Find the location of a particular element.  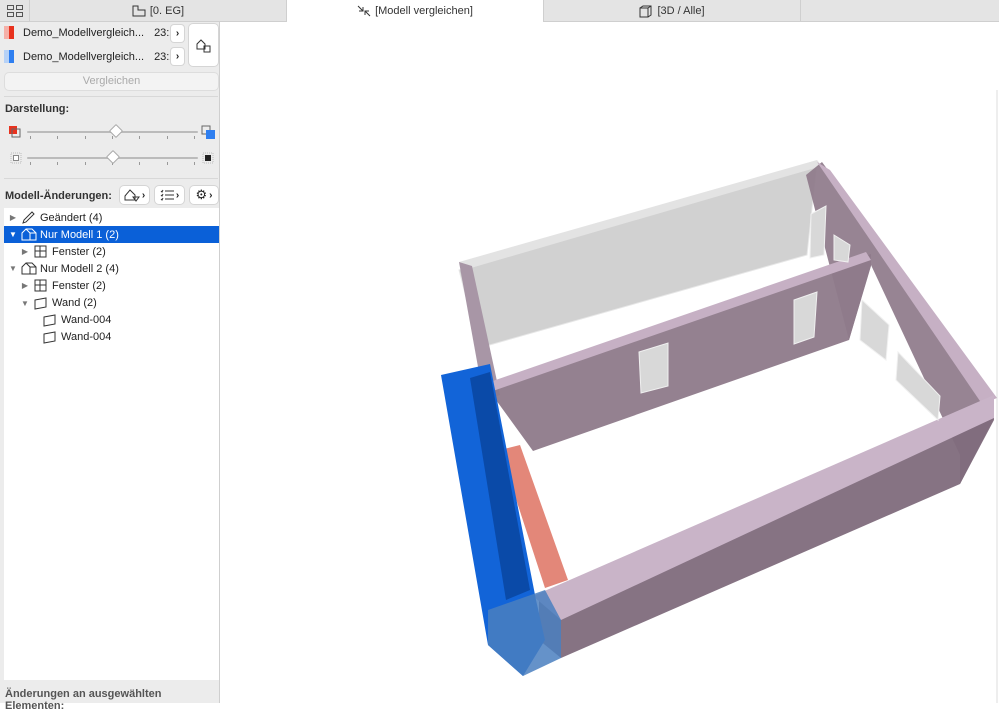

filter-icon is located at coordinates (132, 195).